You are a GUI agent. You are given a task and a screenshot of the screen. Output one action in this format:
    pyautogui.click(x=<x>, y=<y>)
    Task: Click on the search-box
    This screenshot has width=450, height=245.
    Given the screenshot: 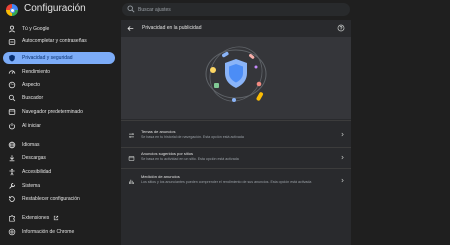 What is the action you would take?
    pyautogui.click(x=236, y=9)
    